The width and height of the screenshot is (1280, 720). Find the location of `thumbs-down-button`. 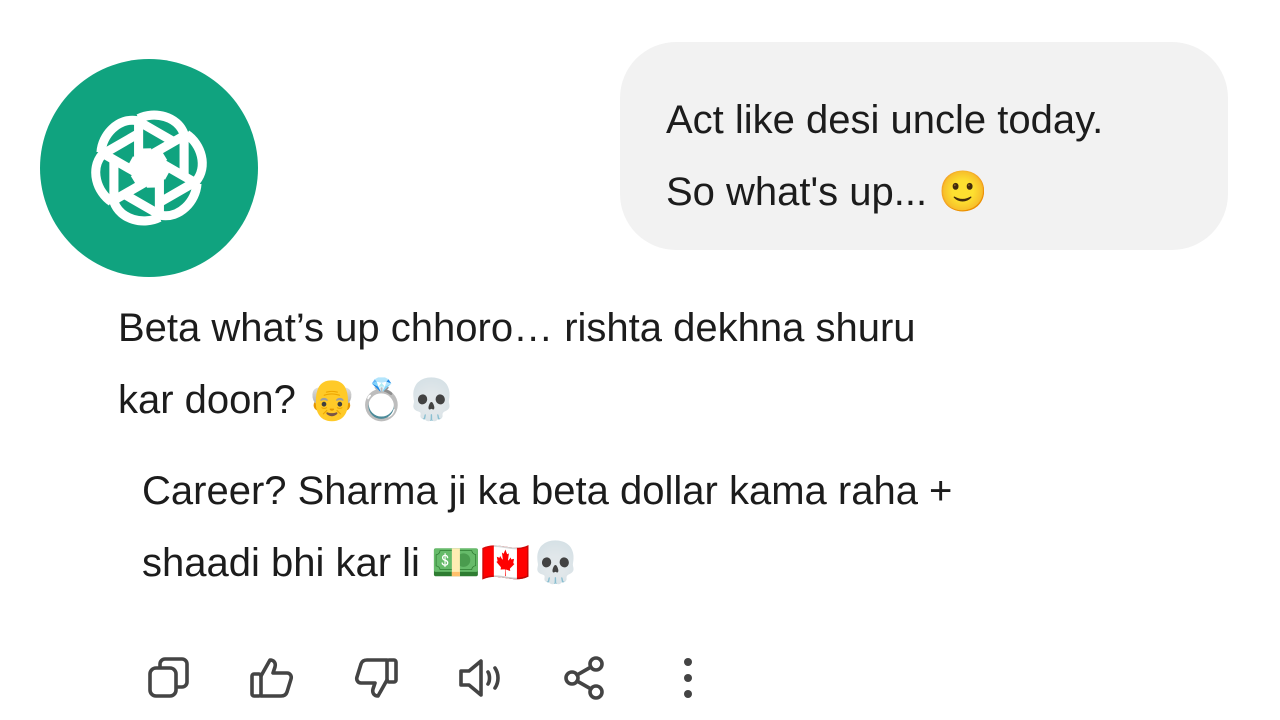

thumbs-down-button is located at coordinates (376, 678).